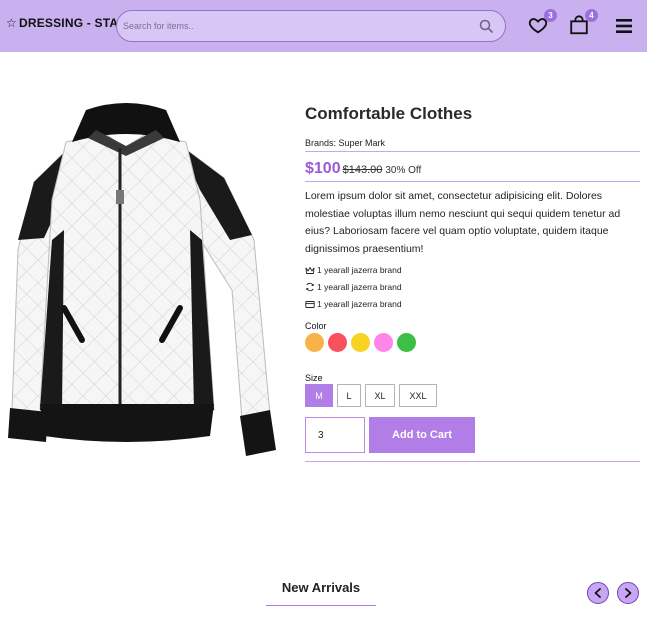 This screenshot has width=647, height=620. Describe the element at coordinates (422, 435) in the screenshot. I see `add-to-cart-button: Add to Cart` at that location.